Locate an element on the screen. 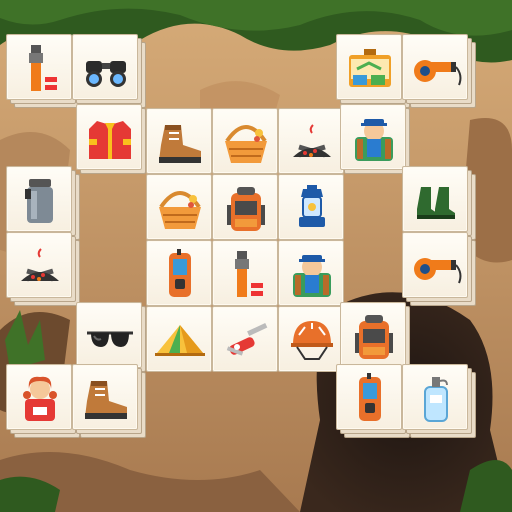 The height and width of the screenshot is (512, 512). gas-canister-icon is located at coordinates (436, 399).